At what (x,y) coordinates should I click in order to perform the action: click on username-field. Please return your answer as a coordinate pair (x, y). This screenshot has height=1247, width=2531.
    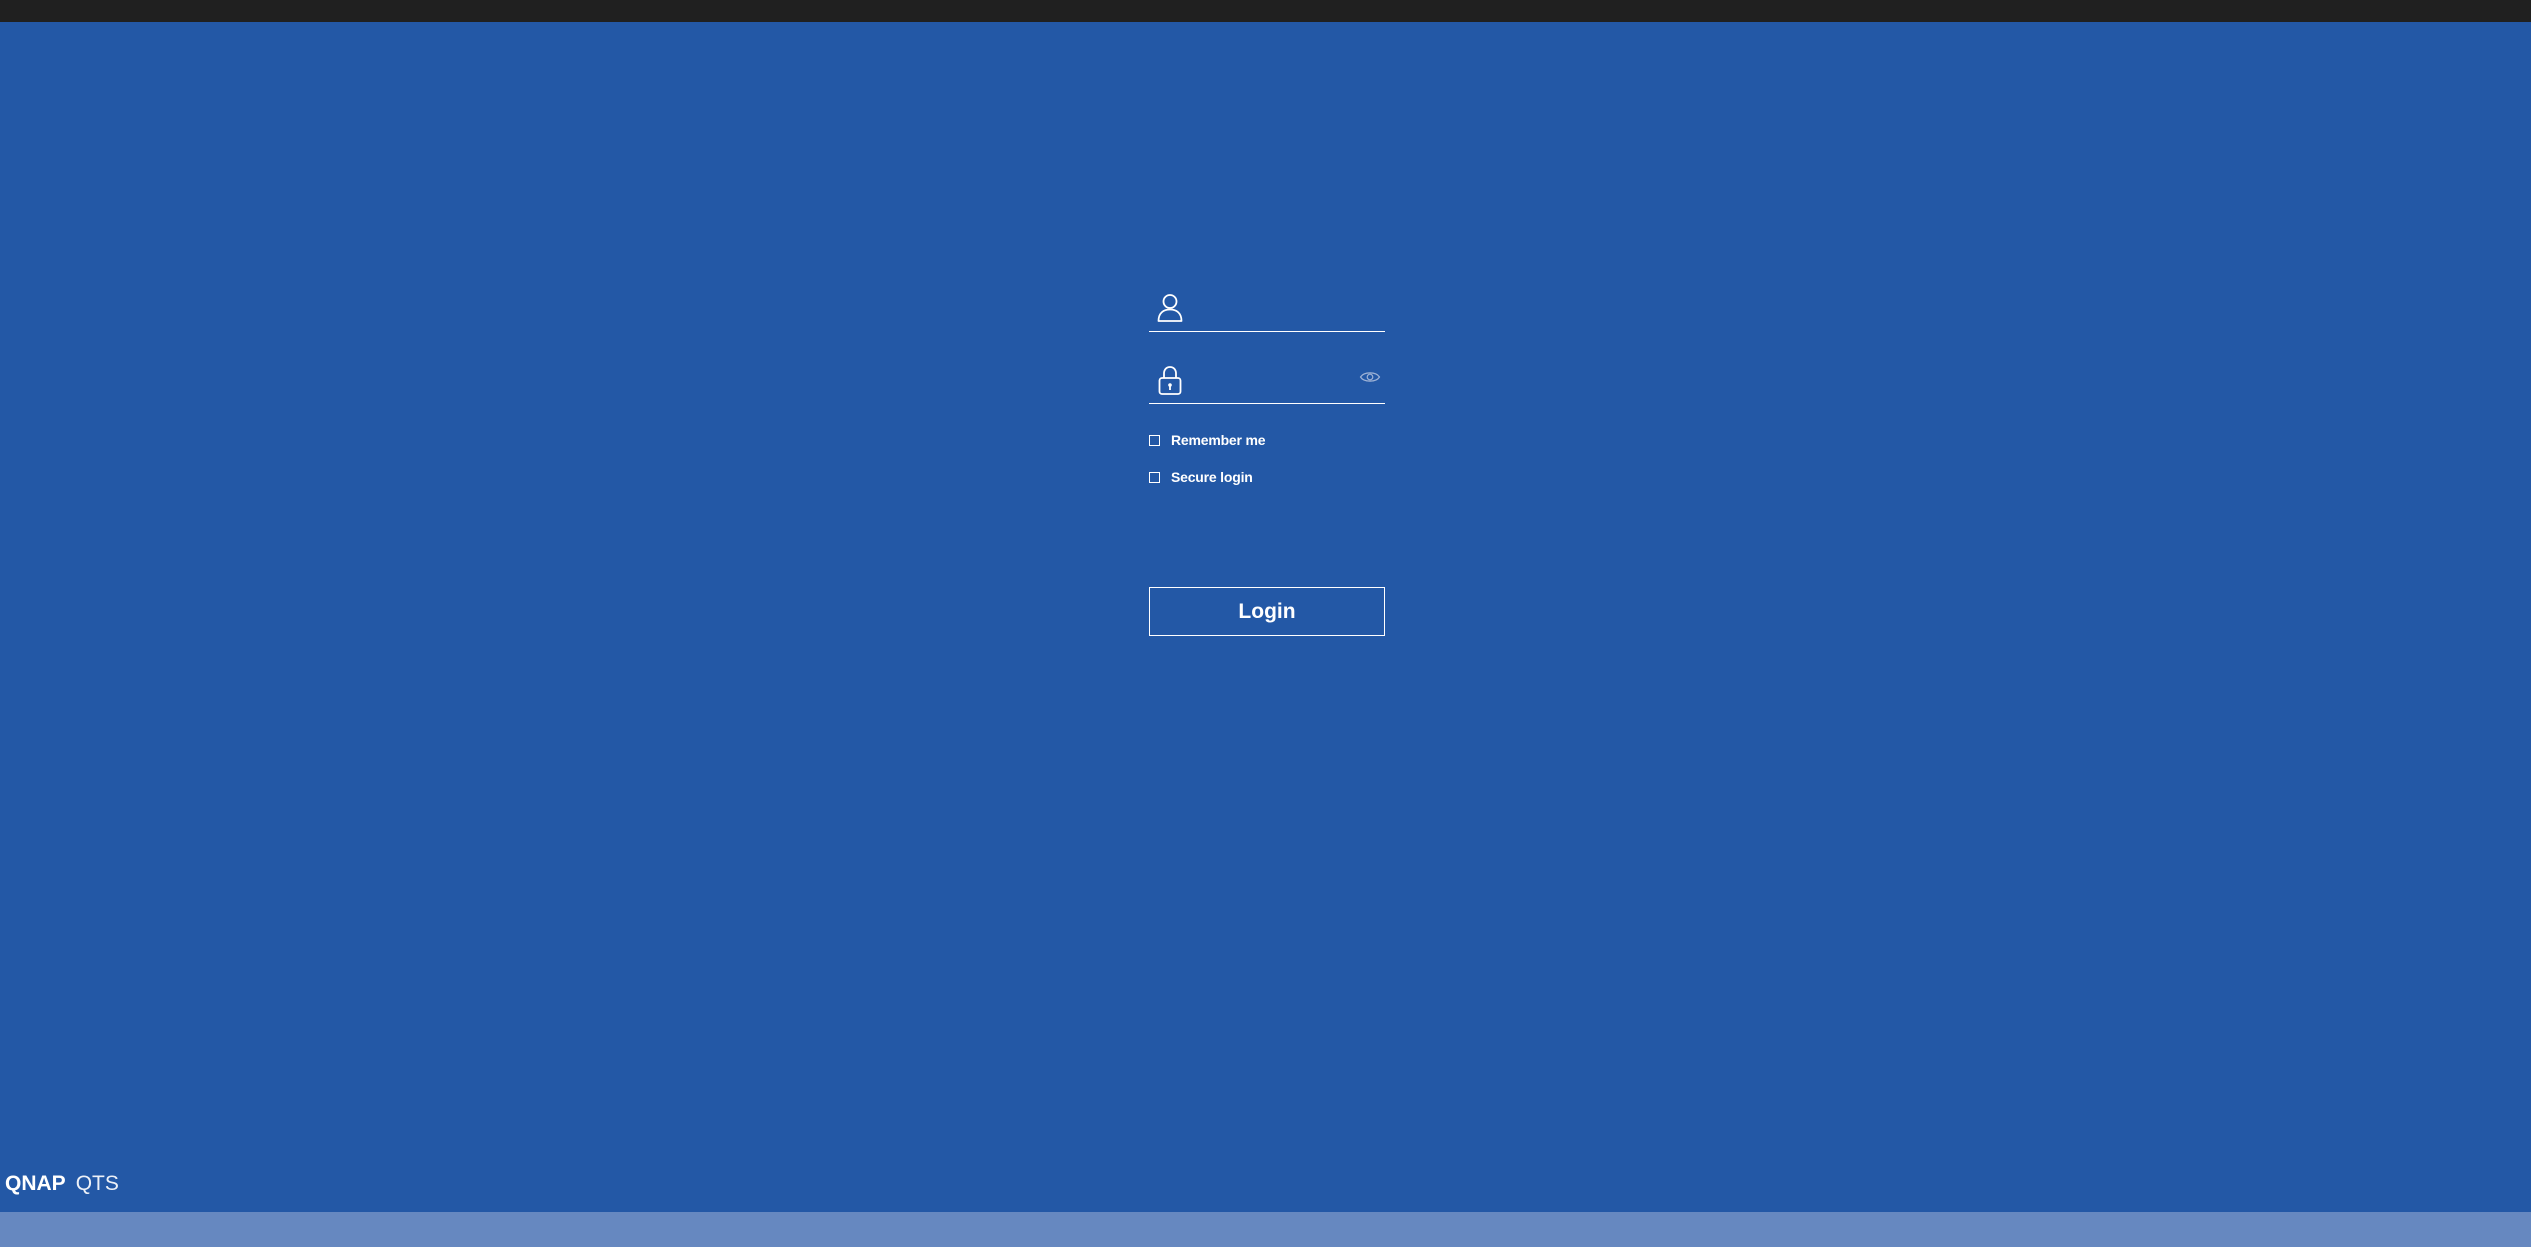
    Looking at the image, I should click on (1267, 306).